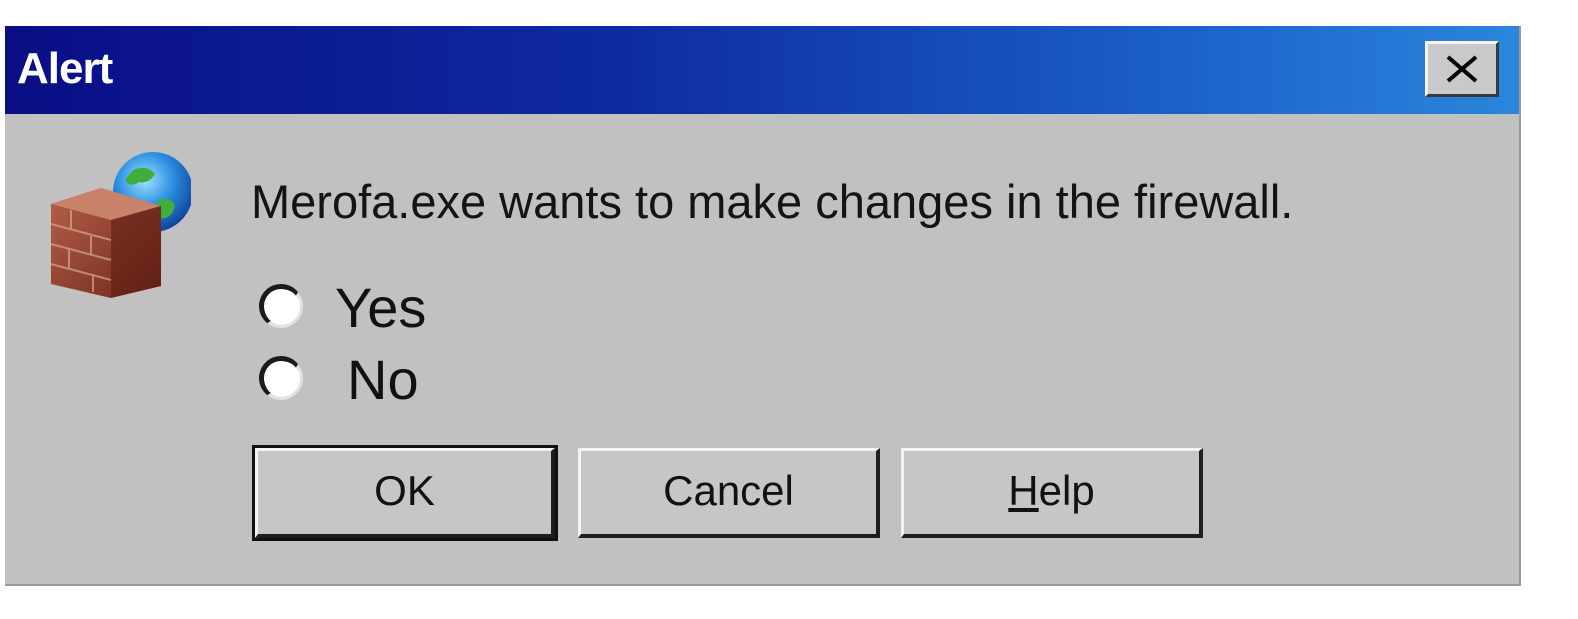  I want to click on help-label-rest: elp, so click(1066, 490).